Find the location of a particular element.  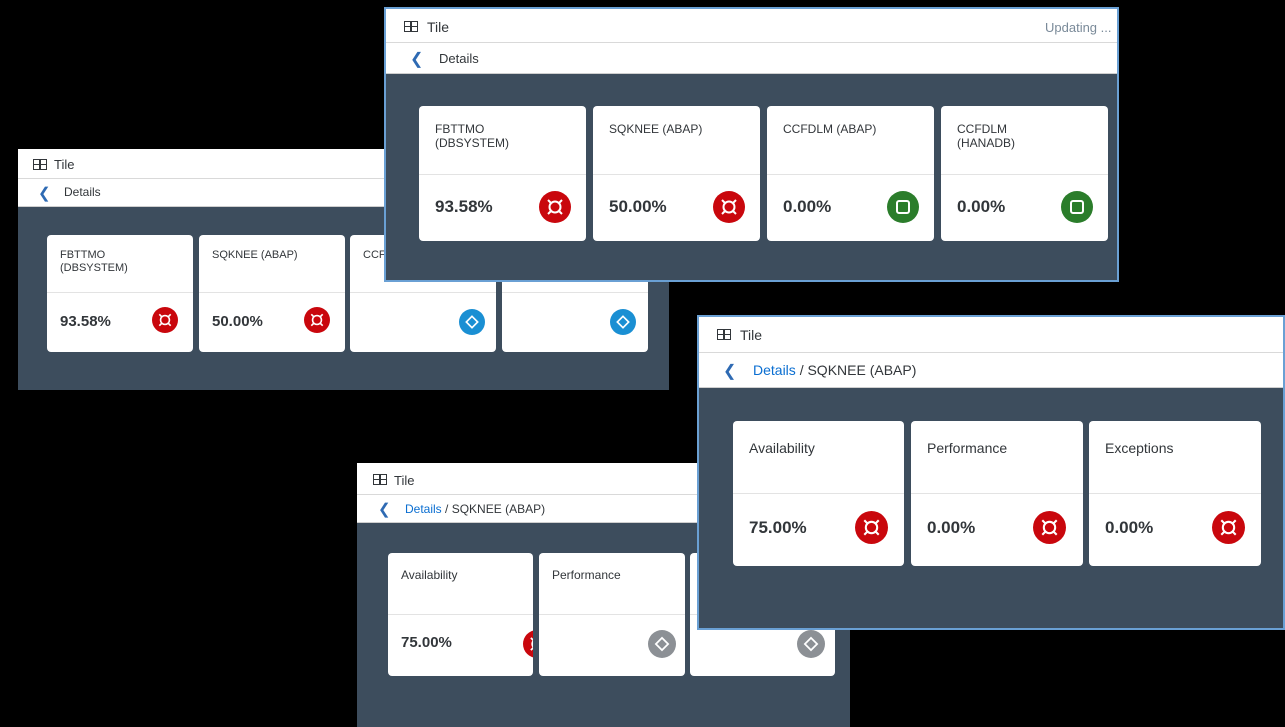

tile-performance: Performance 0.00% is located at coordinates (997, 493).